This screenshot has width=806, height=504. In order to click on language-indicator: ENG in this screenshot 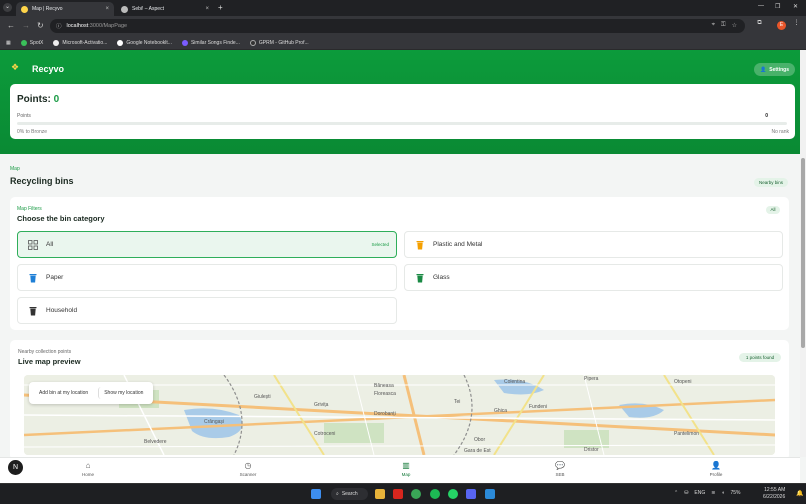, I will do `click(699, 493)`.